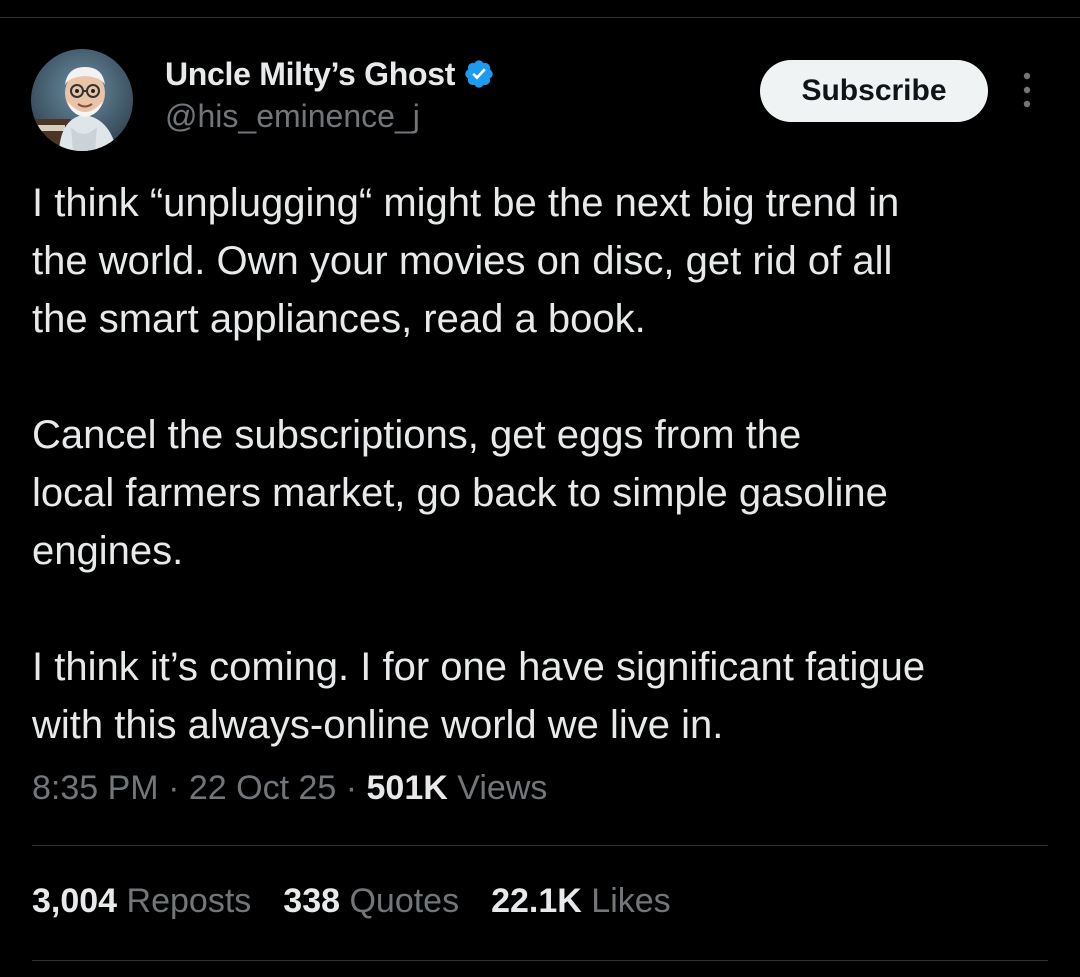 The height and width of the screenshot is (977, 1080). I want to click on tweet-line: engines., so click(108, 551).